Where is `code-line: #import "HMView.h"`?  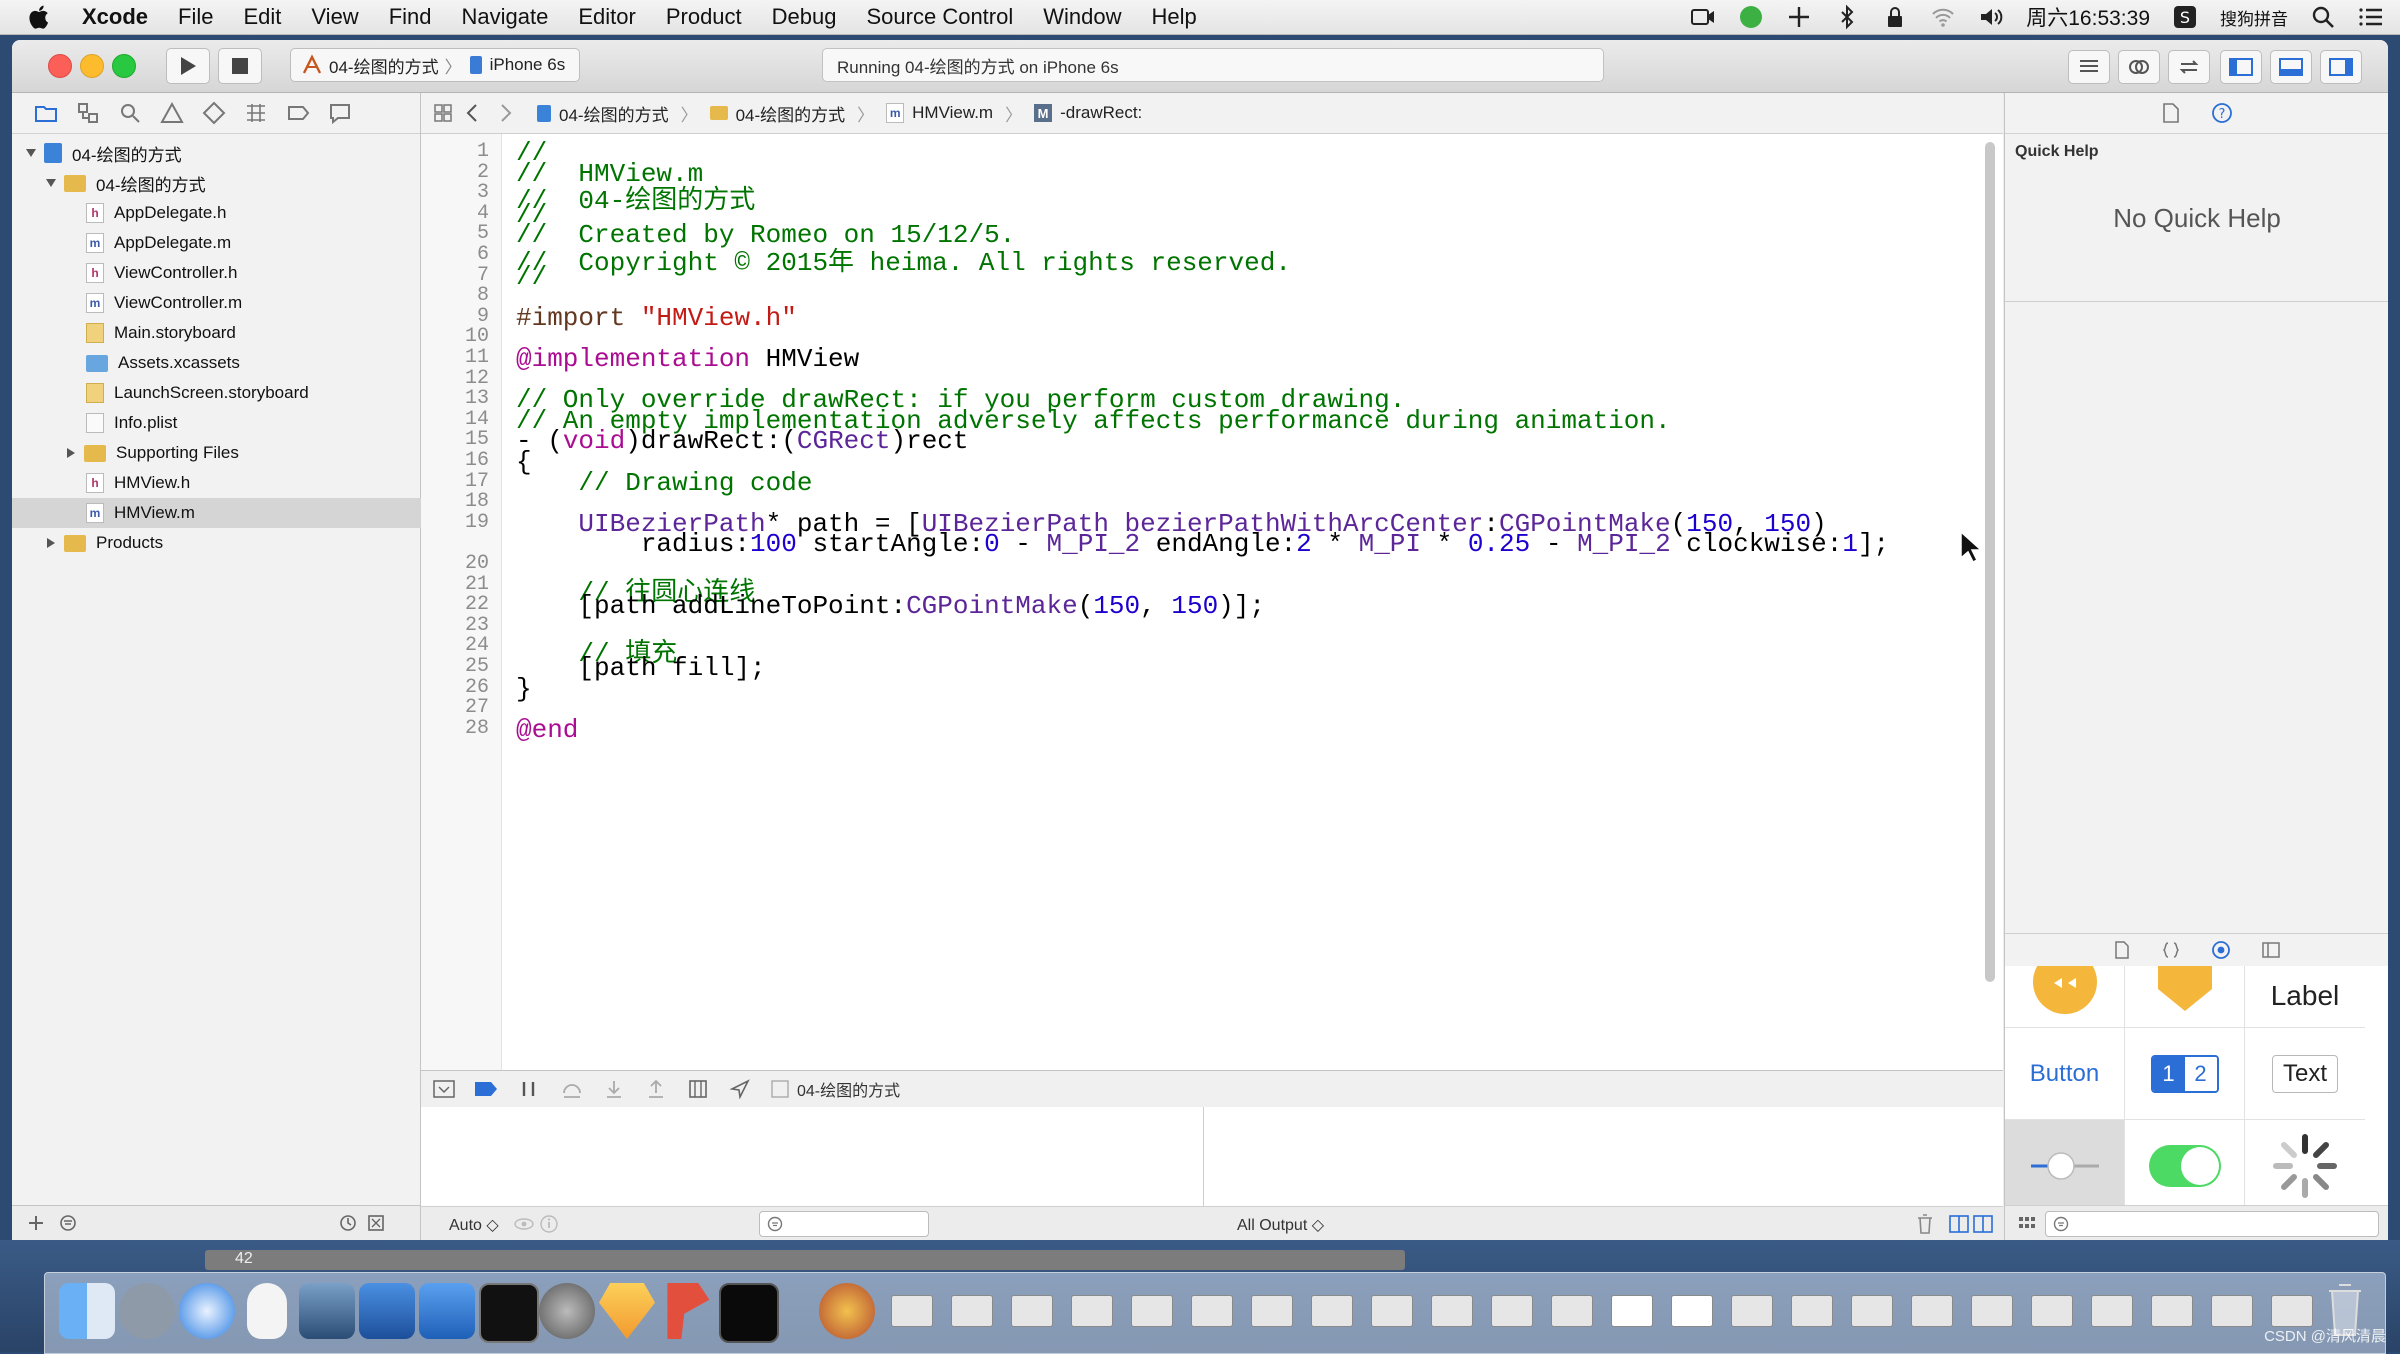 code-line: #import "HMView.h" is located at coordinates (656, 318).